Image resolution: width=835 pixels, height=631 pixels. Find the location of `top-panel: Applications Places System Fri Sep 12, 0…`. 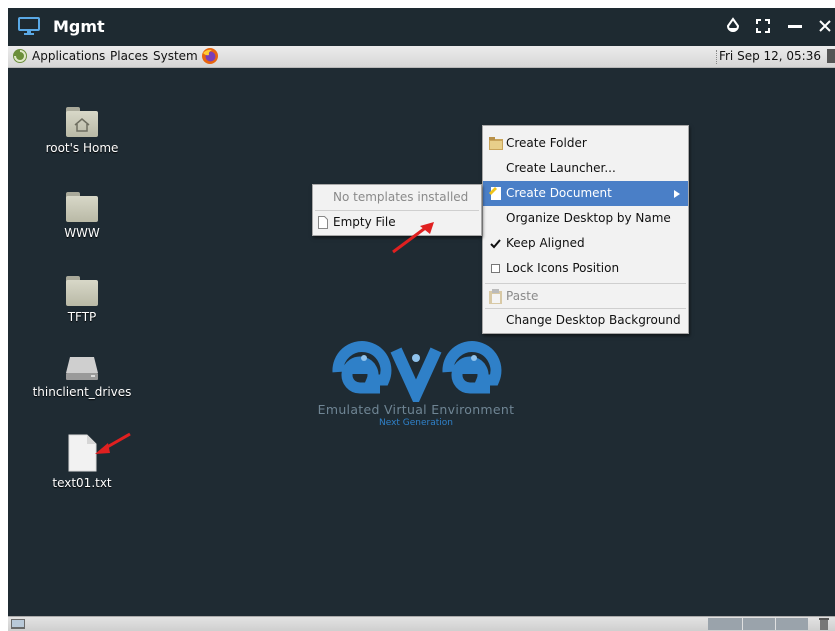

top-panel: Applications Places System Fri Sep 12, 0… is located at coordinates (421, 57).